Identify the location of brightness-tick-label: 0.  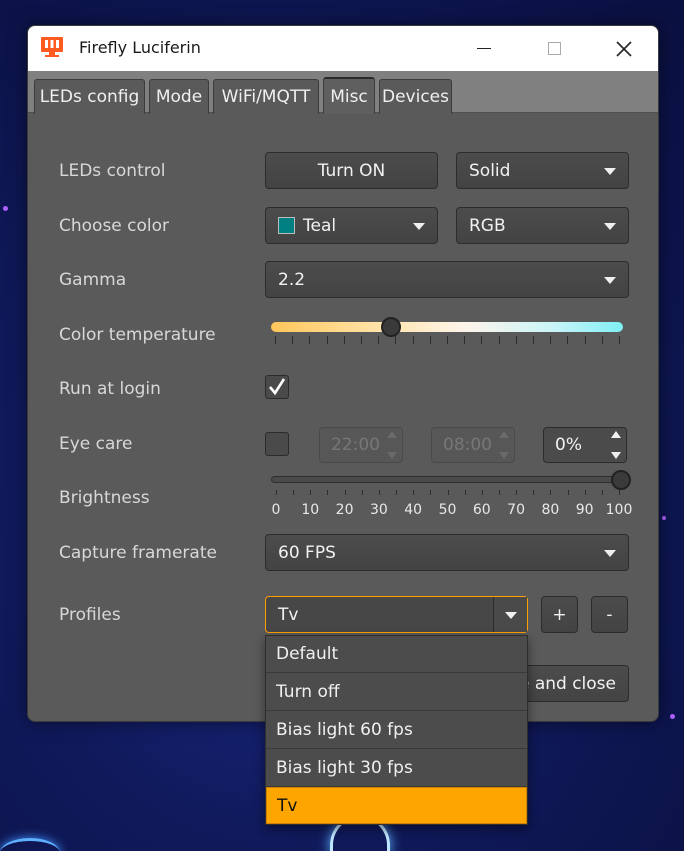
(276, 510).